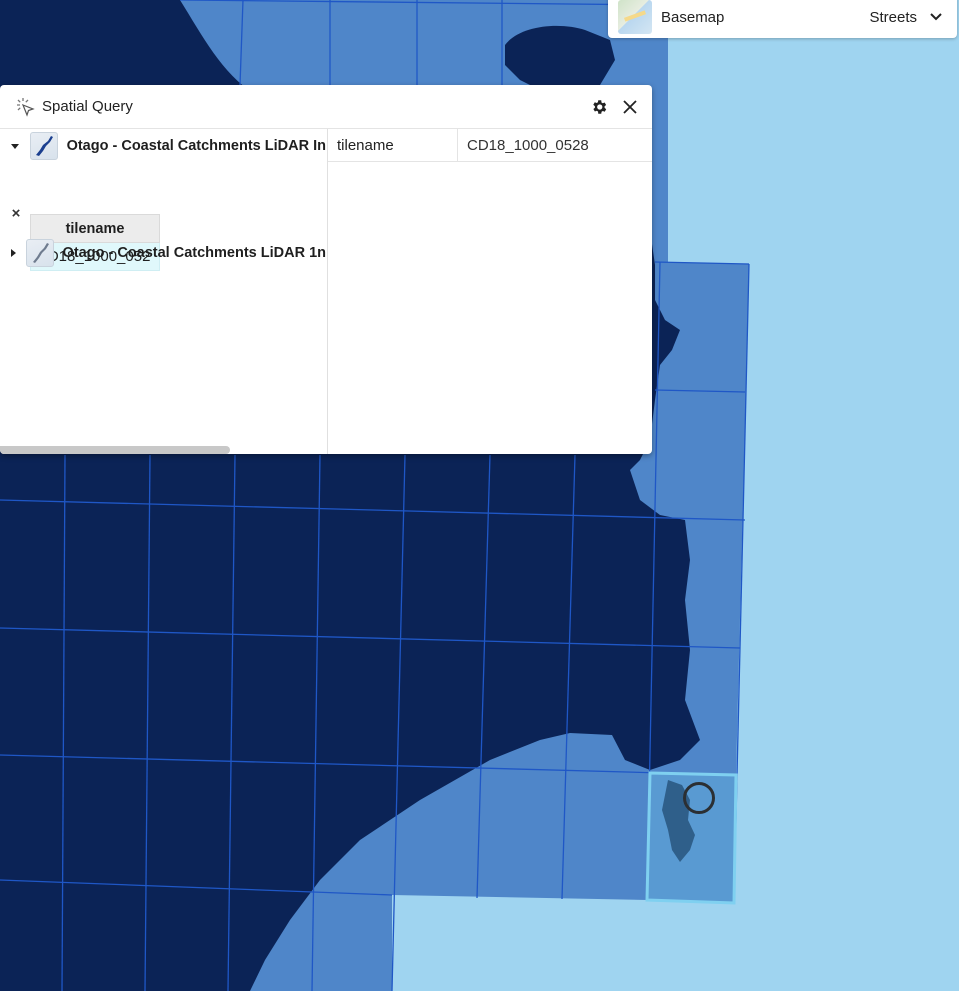  I want to click on layer-name: Otago - Coastal Catchments LiDAR In, so click(196, 146).